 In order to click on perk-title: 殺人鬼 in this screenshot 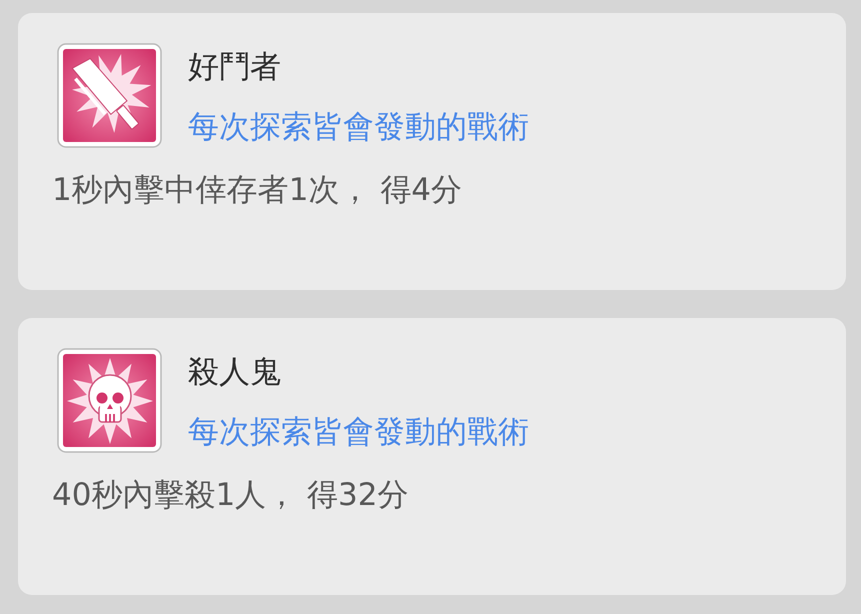, I will do `click(234, 372)`.